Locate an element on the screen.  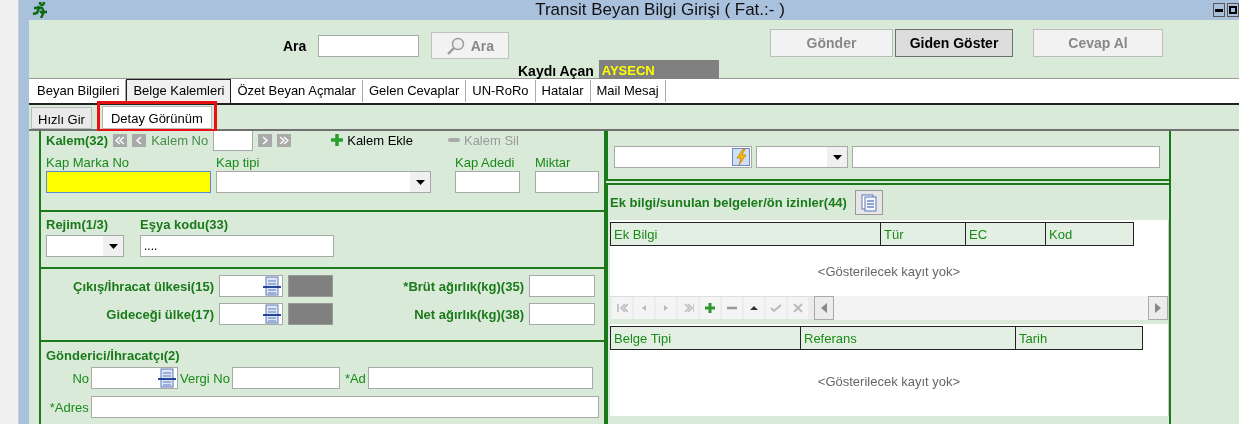
field-label: Kap Adedi is located at coordinates (485, 162).